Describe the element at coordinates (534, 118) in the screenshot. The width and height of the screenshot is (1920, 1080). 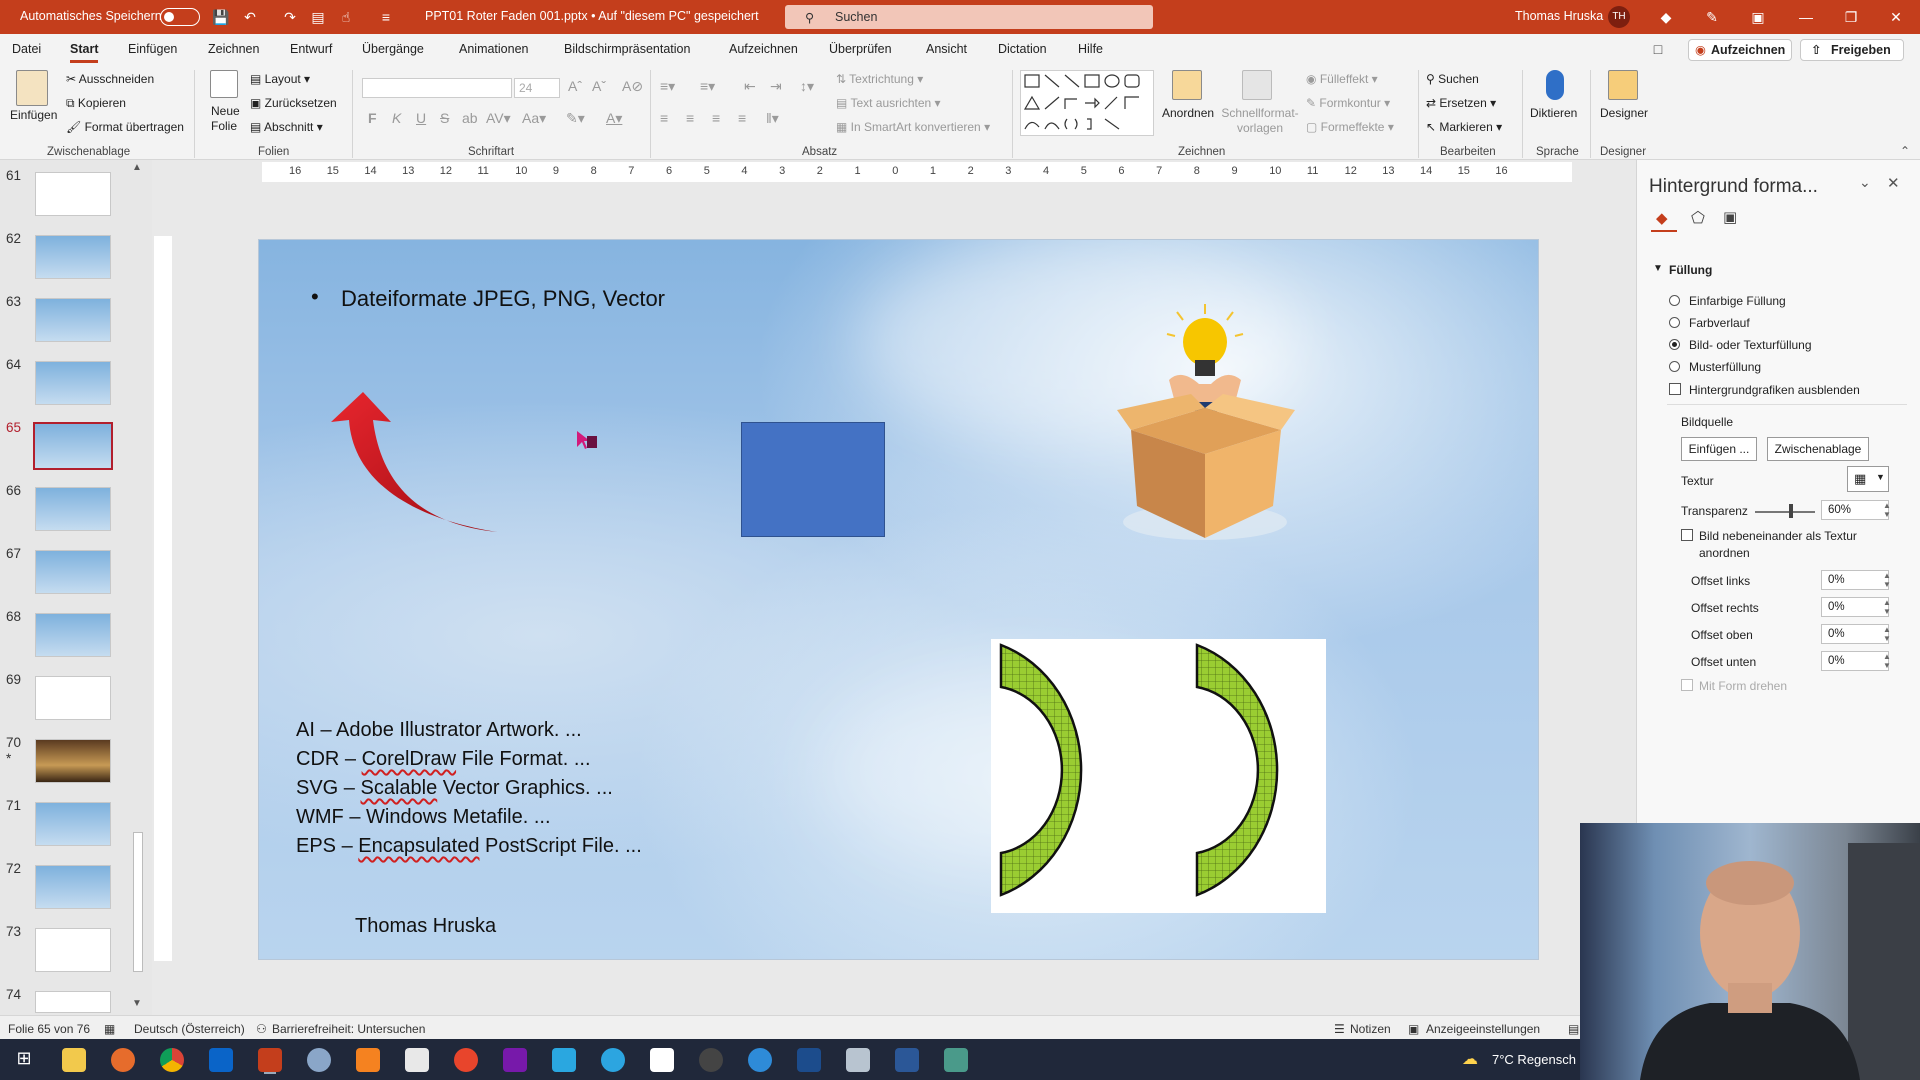
I see `change-case-icon: Aa▾` at that location.